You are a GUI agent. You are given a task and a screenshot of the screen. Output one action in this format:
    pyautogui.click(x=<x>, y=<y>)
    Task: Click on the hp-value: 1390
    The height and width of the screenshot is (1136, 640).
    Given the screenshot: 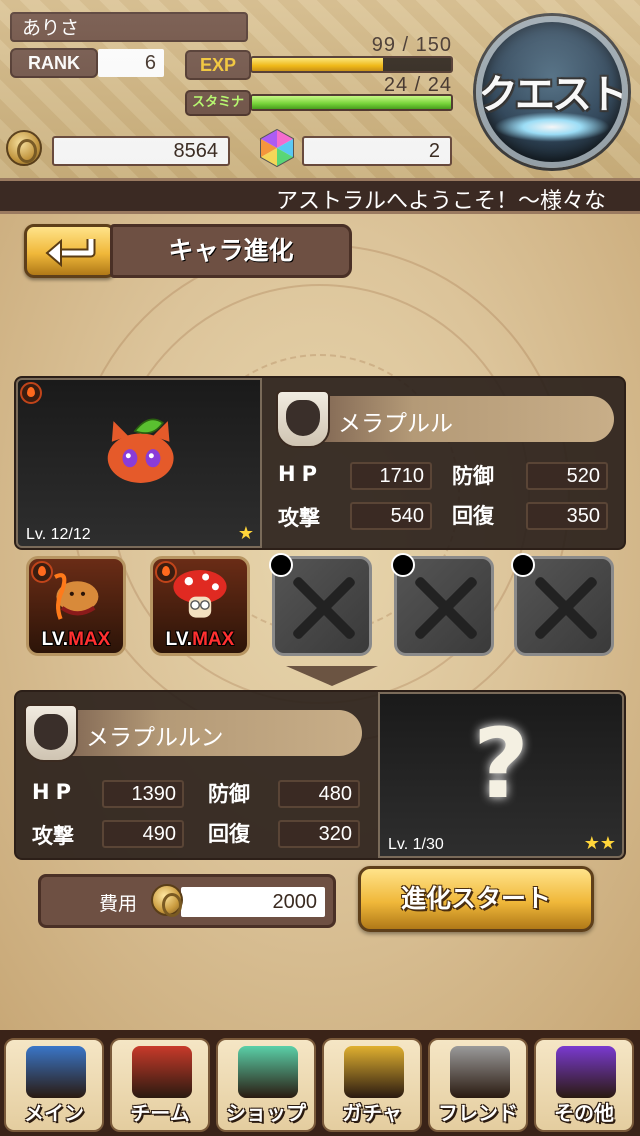 What is the action you would take?
    pyautogui.click(x=143, y=794)
    